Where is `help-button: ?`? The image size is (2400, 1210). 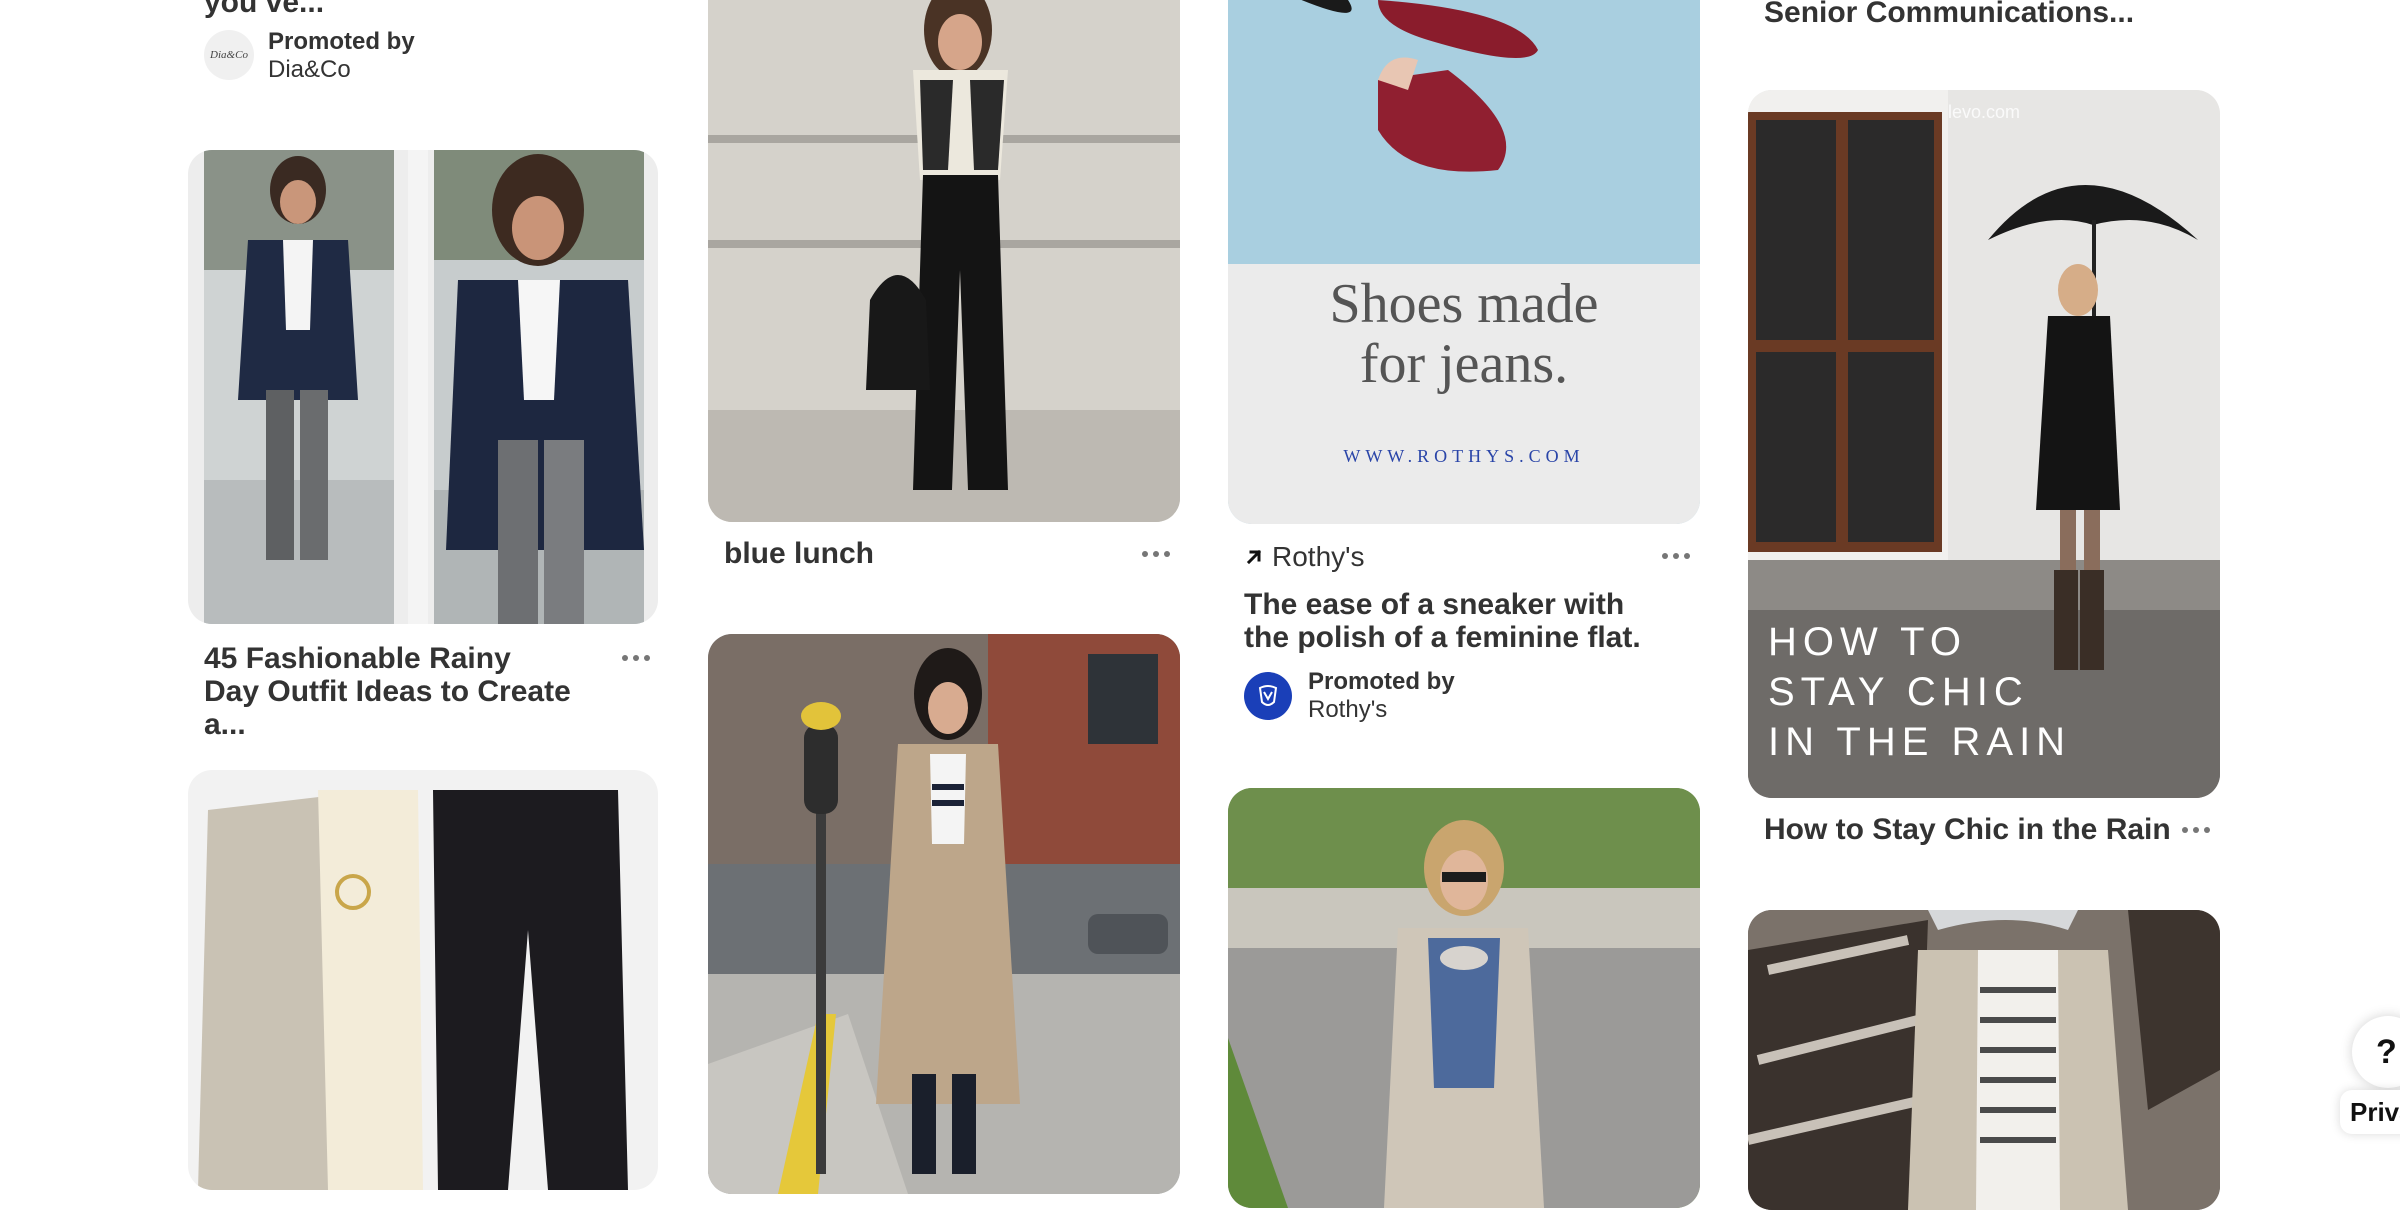 help-button: ? is located at coordinates (2376, 1052).